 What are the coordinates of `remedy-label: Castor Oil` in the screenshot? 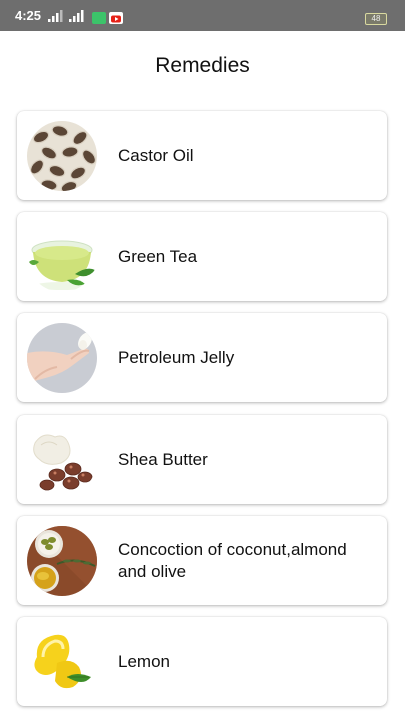 It's located at (156, 155).